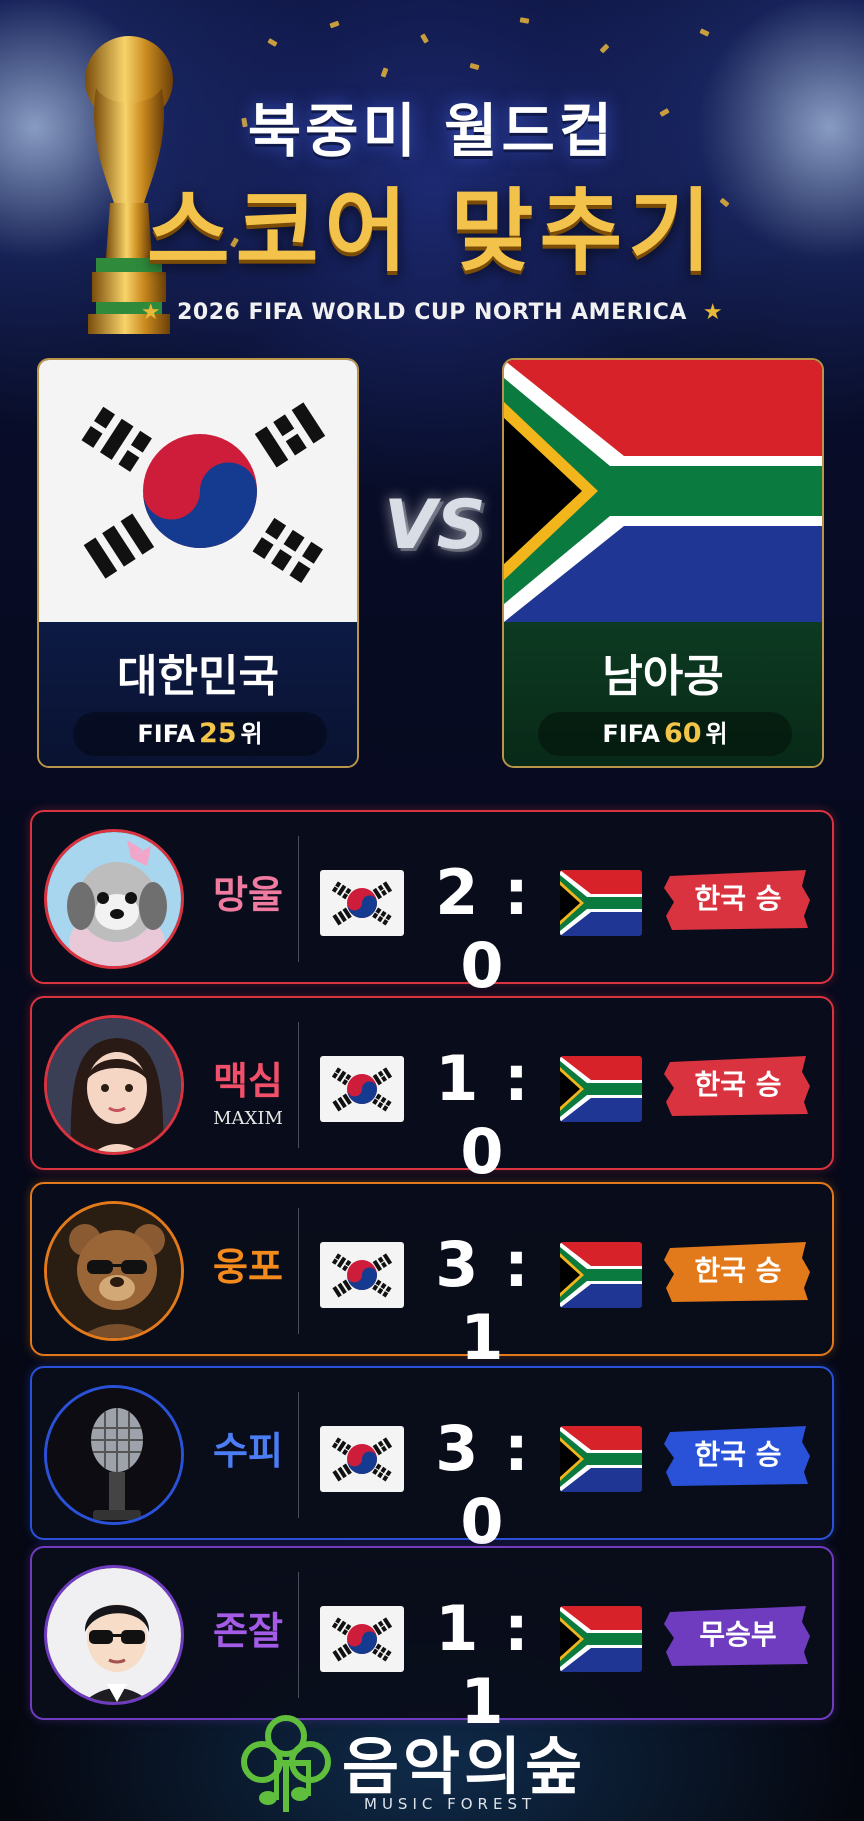 The height and width of the screenshot is (1821, 864). I want to click on predicted-score: 1 : 0, so click(483, 1115).